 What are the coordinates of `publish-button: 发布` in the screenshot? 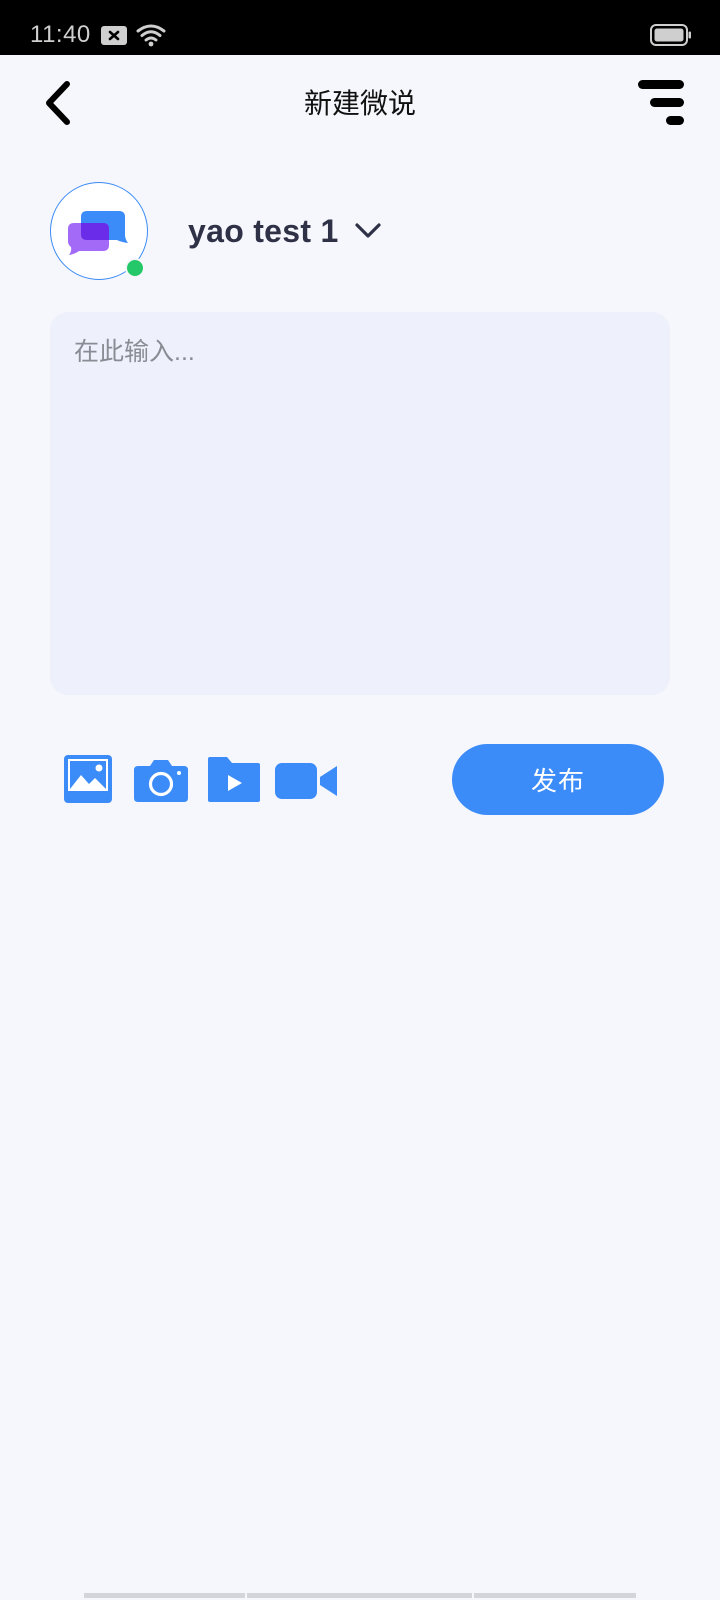 It's located at (558, 779).